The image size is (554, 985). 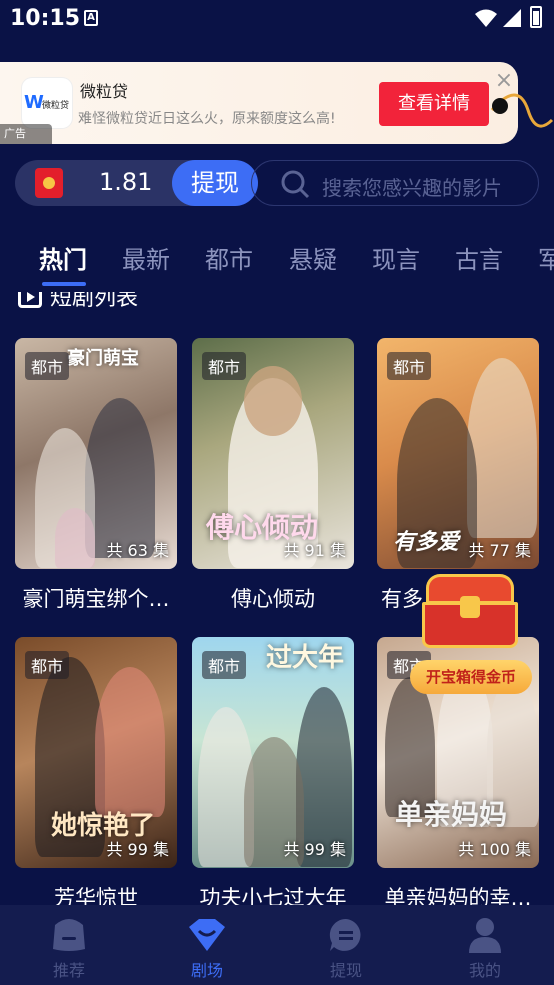 What do you see at coordinates (494, 849) in the screenshot?
I see `episode-count: 共 100 集` at bounding box center [494, 849].